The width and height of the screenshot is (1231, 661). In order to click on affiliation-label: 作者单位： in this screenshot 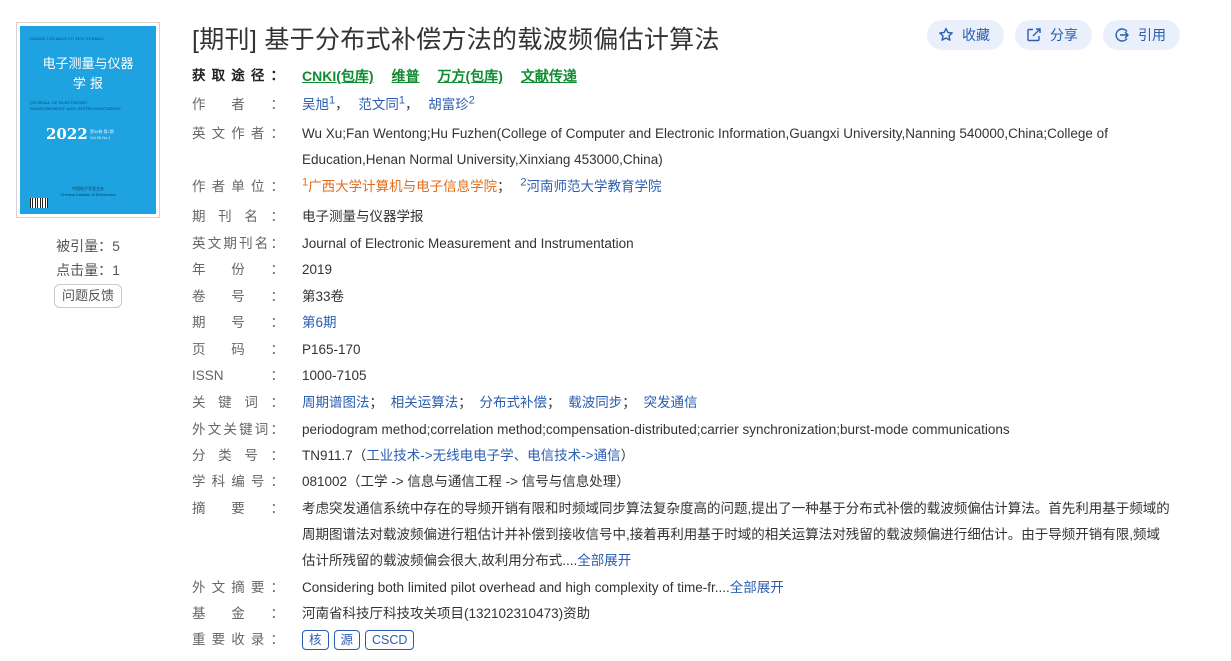, I will do `click(238, 186)`.